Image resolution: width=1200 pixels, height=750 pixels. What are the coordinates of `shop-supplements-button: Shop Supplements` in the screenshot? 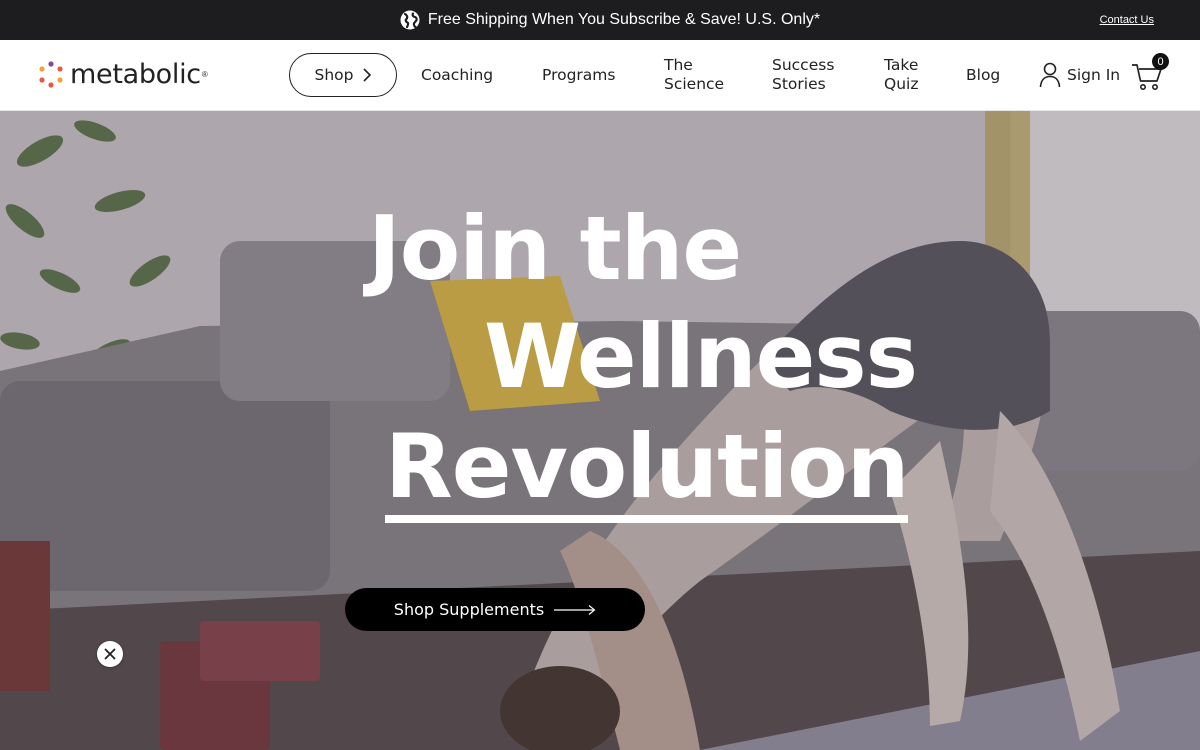 It's located at (495, 609).